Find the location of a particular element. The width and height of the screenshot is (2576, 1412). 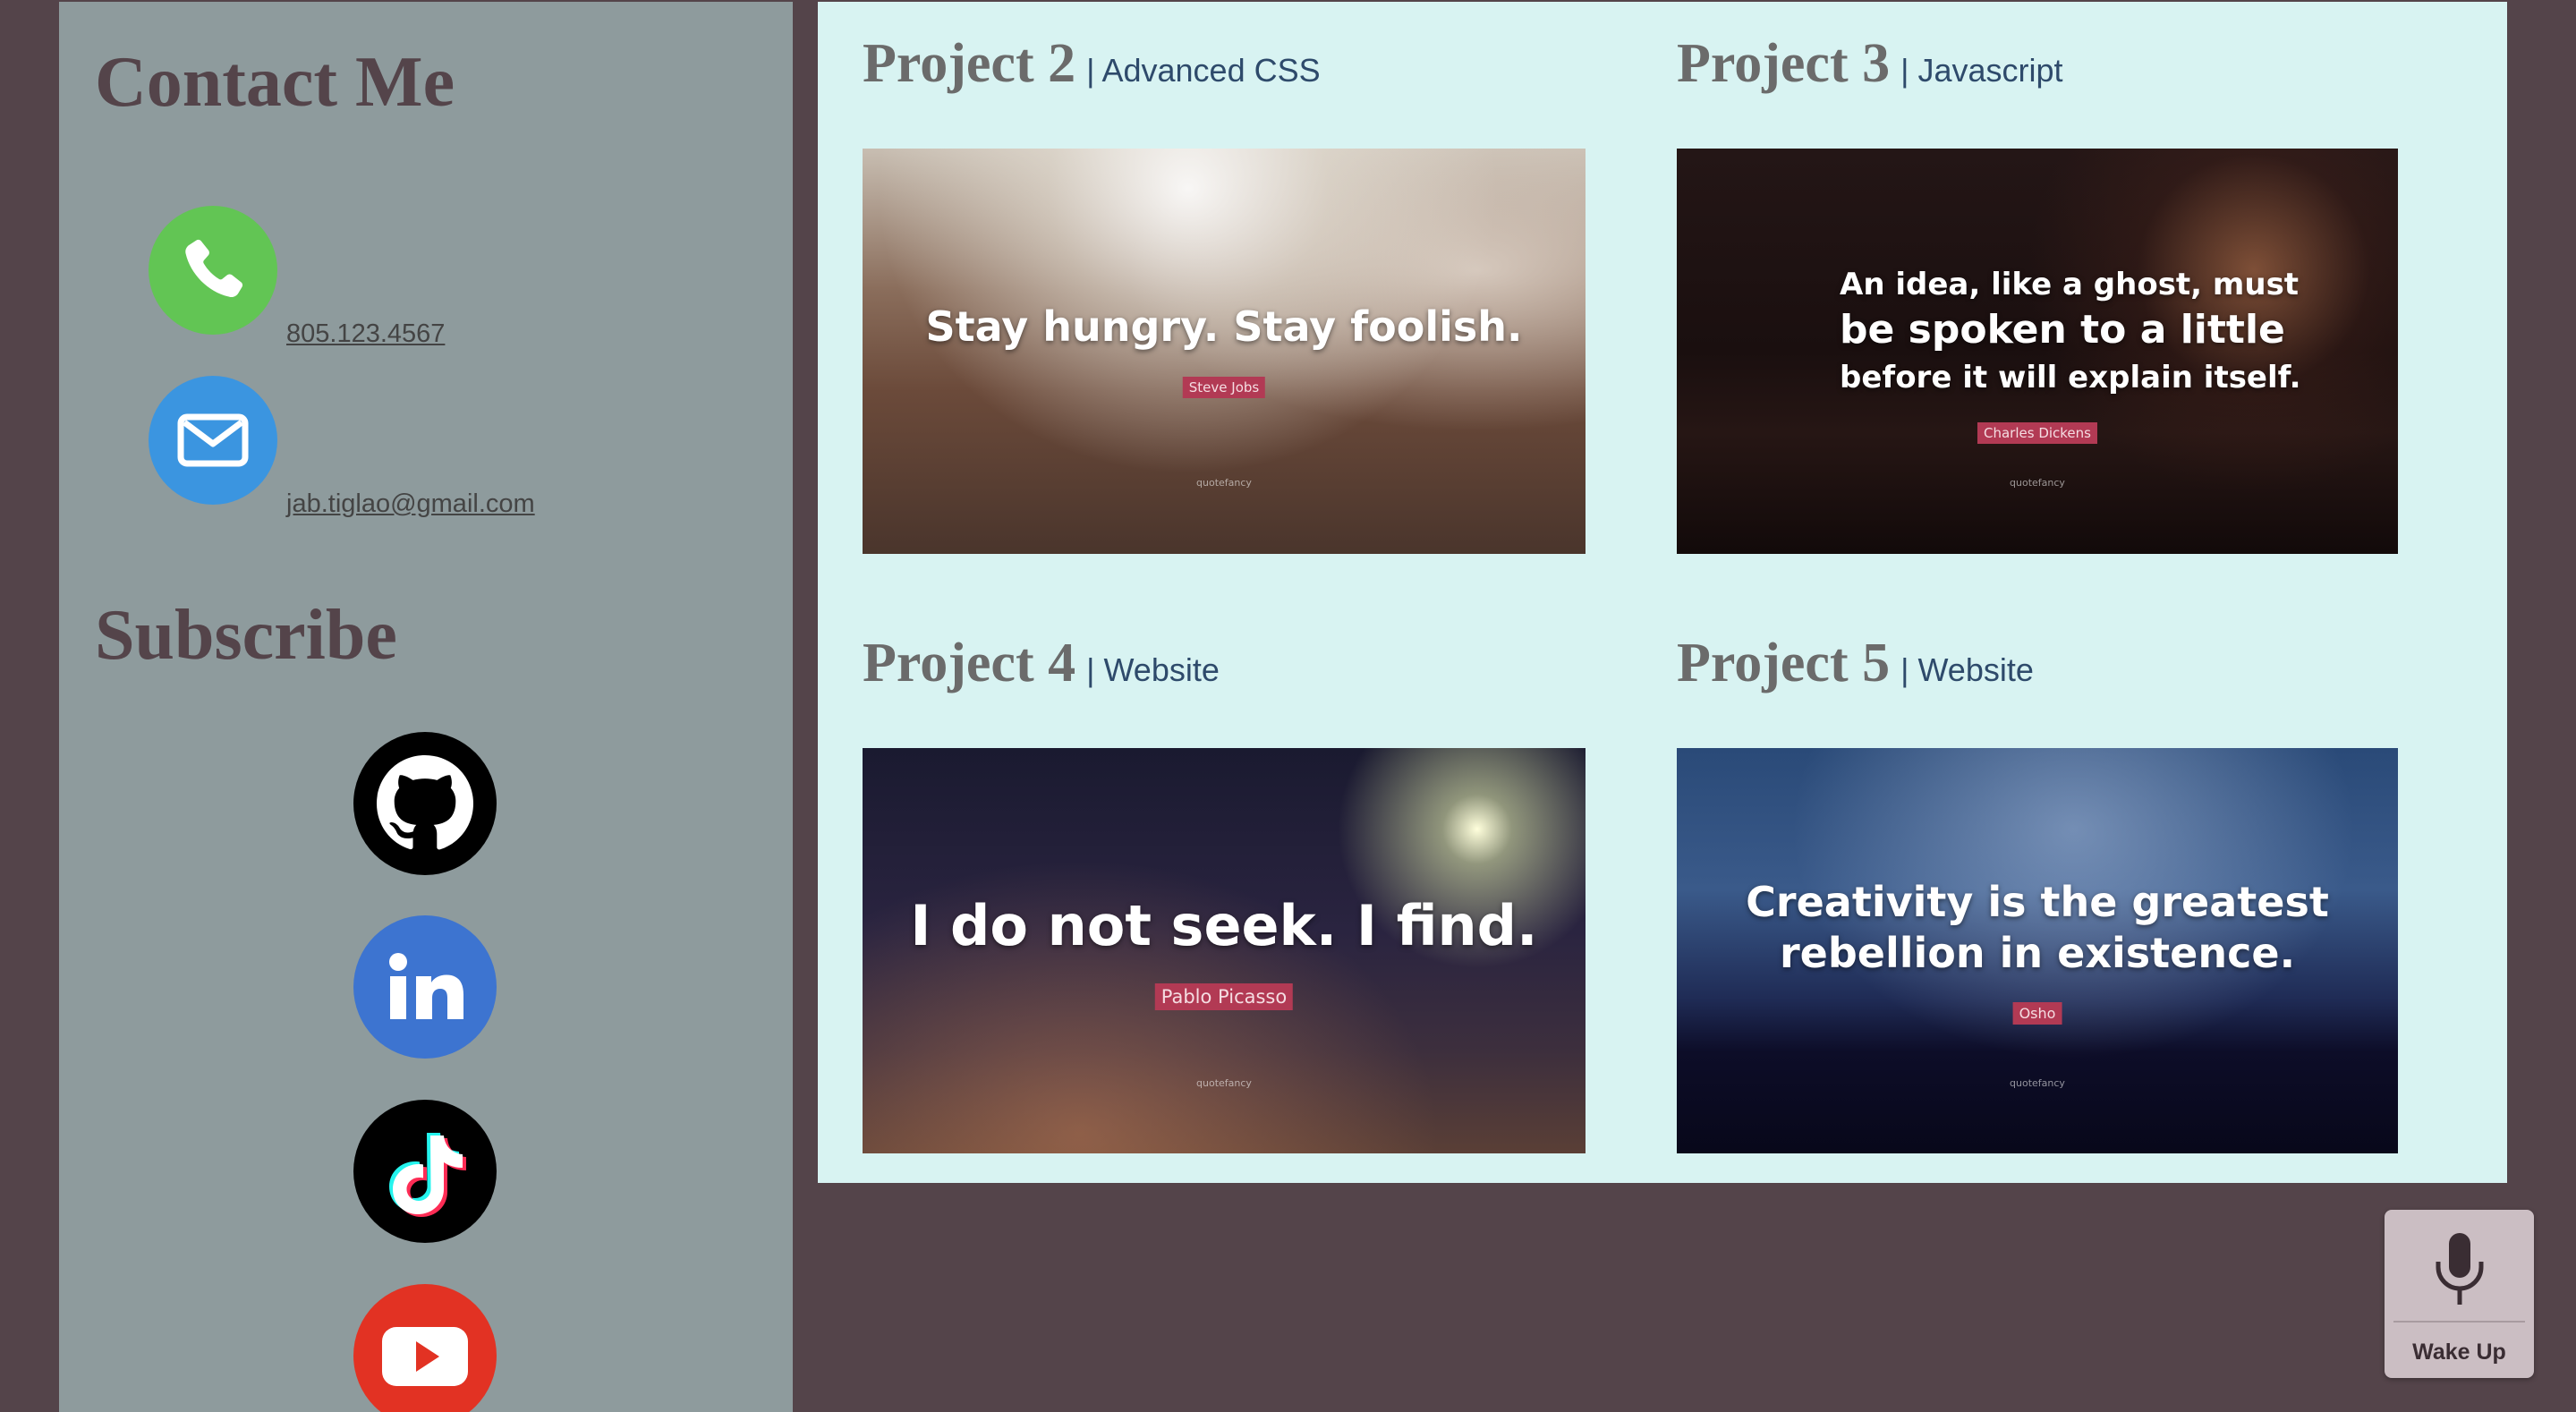

wake-up-button: Wake Up is located at coordinates (2459, 1294).